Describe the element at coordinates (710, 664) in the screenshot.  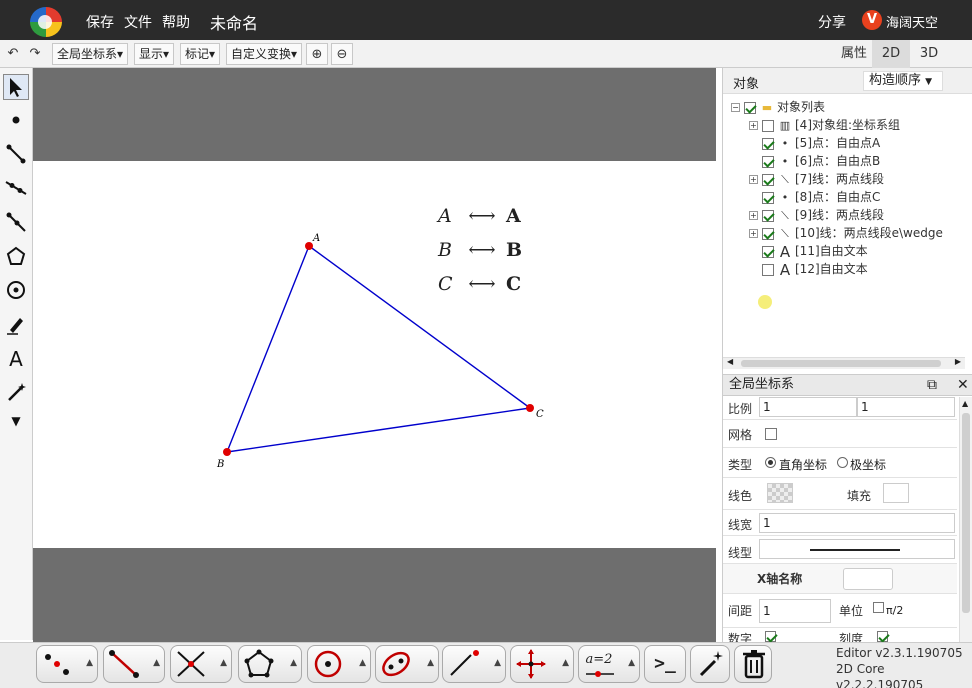
I see `magic-button` at that location.